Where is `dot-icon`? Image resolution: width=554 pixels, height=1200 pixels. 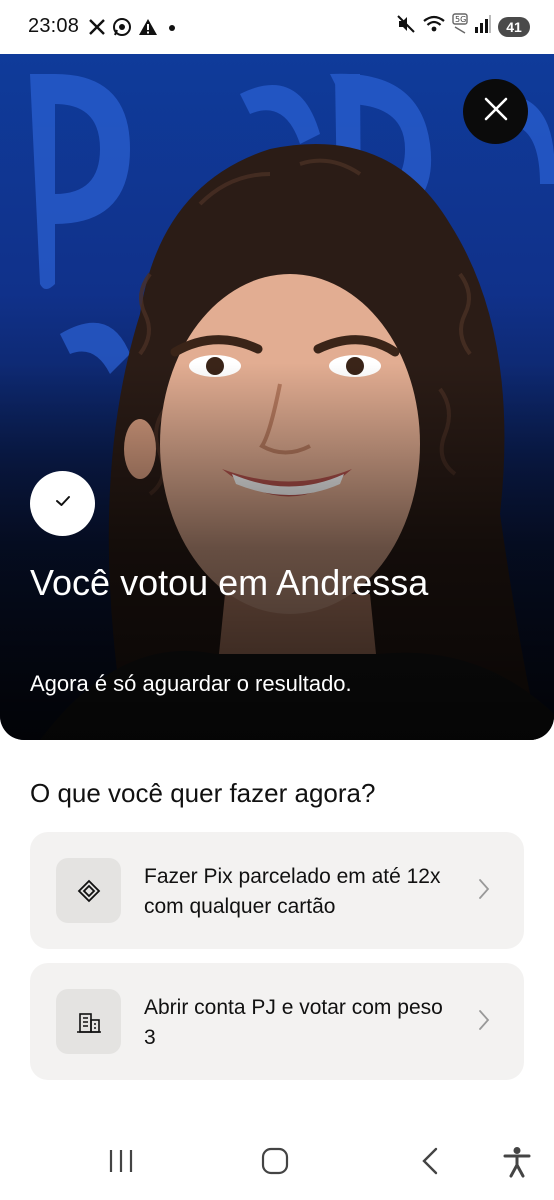
dot-icon is located at coordinates (172, 27).